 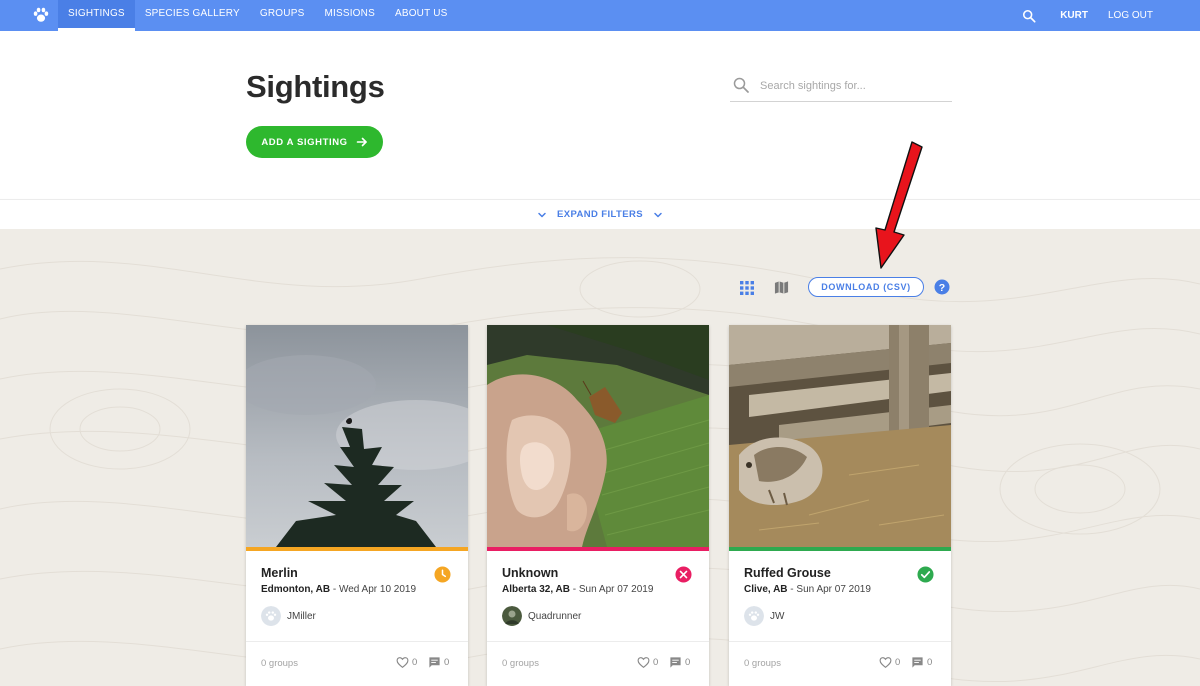 What do you see at coordinates (1074, 15) in the screenshot?
I see `user-menu: KURT` at bounding box center [1074, 15].